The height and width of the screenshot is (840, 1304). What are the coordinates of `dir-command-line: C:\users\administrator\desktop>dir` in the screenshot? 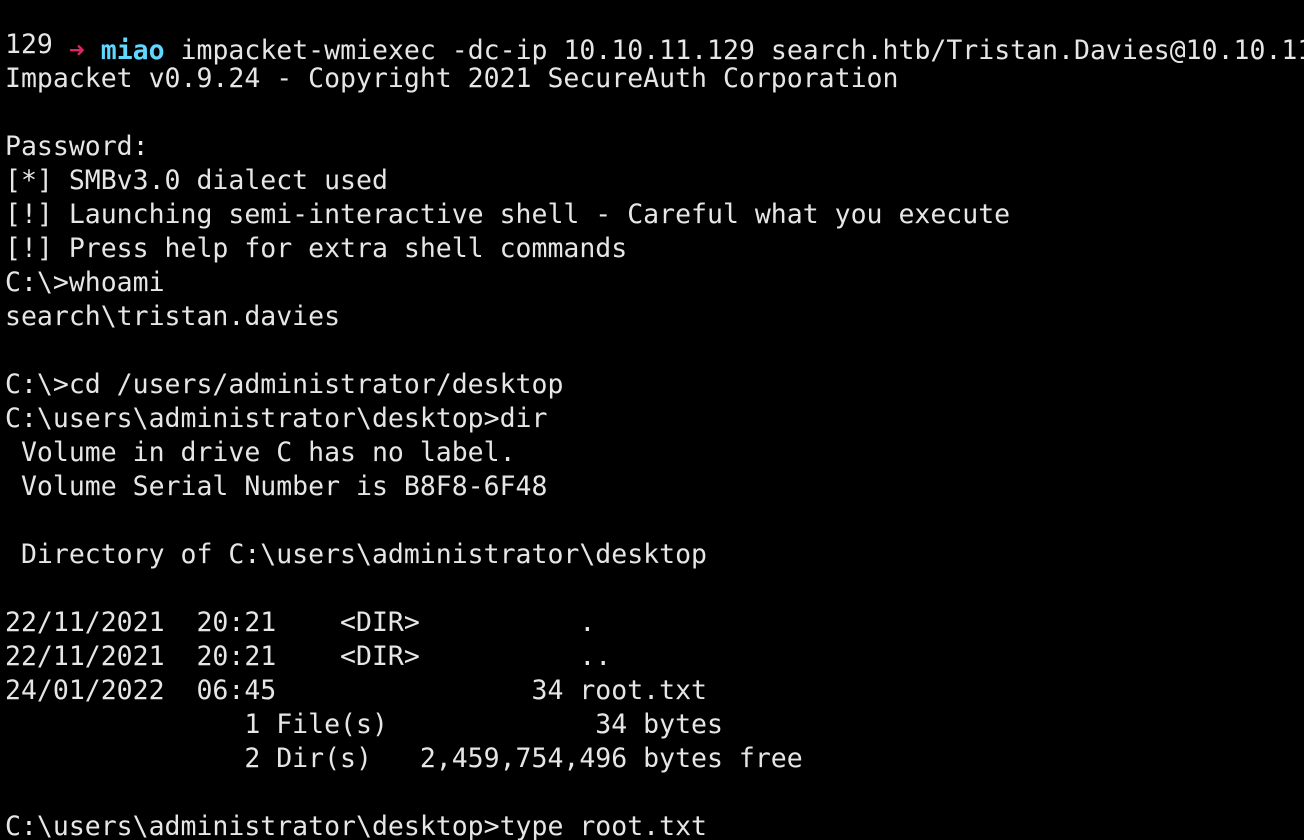 It's located at (276, 418).